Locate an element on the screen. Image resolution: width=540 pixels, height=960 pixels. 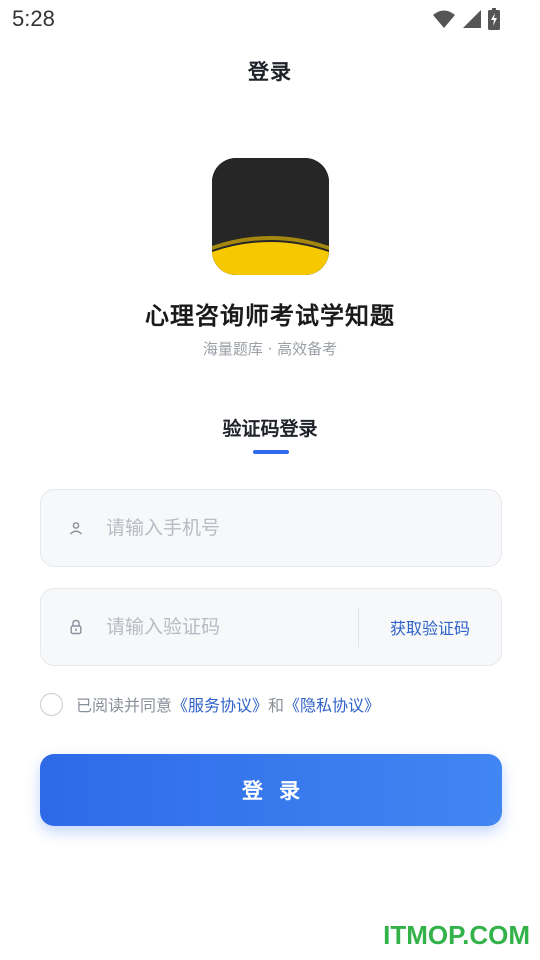
code-field: 获取验证码 is located at coordinates (271, 627).